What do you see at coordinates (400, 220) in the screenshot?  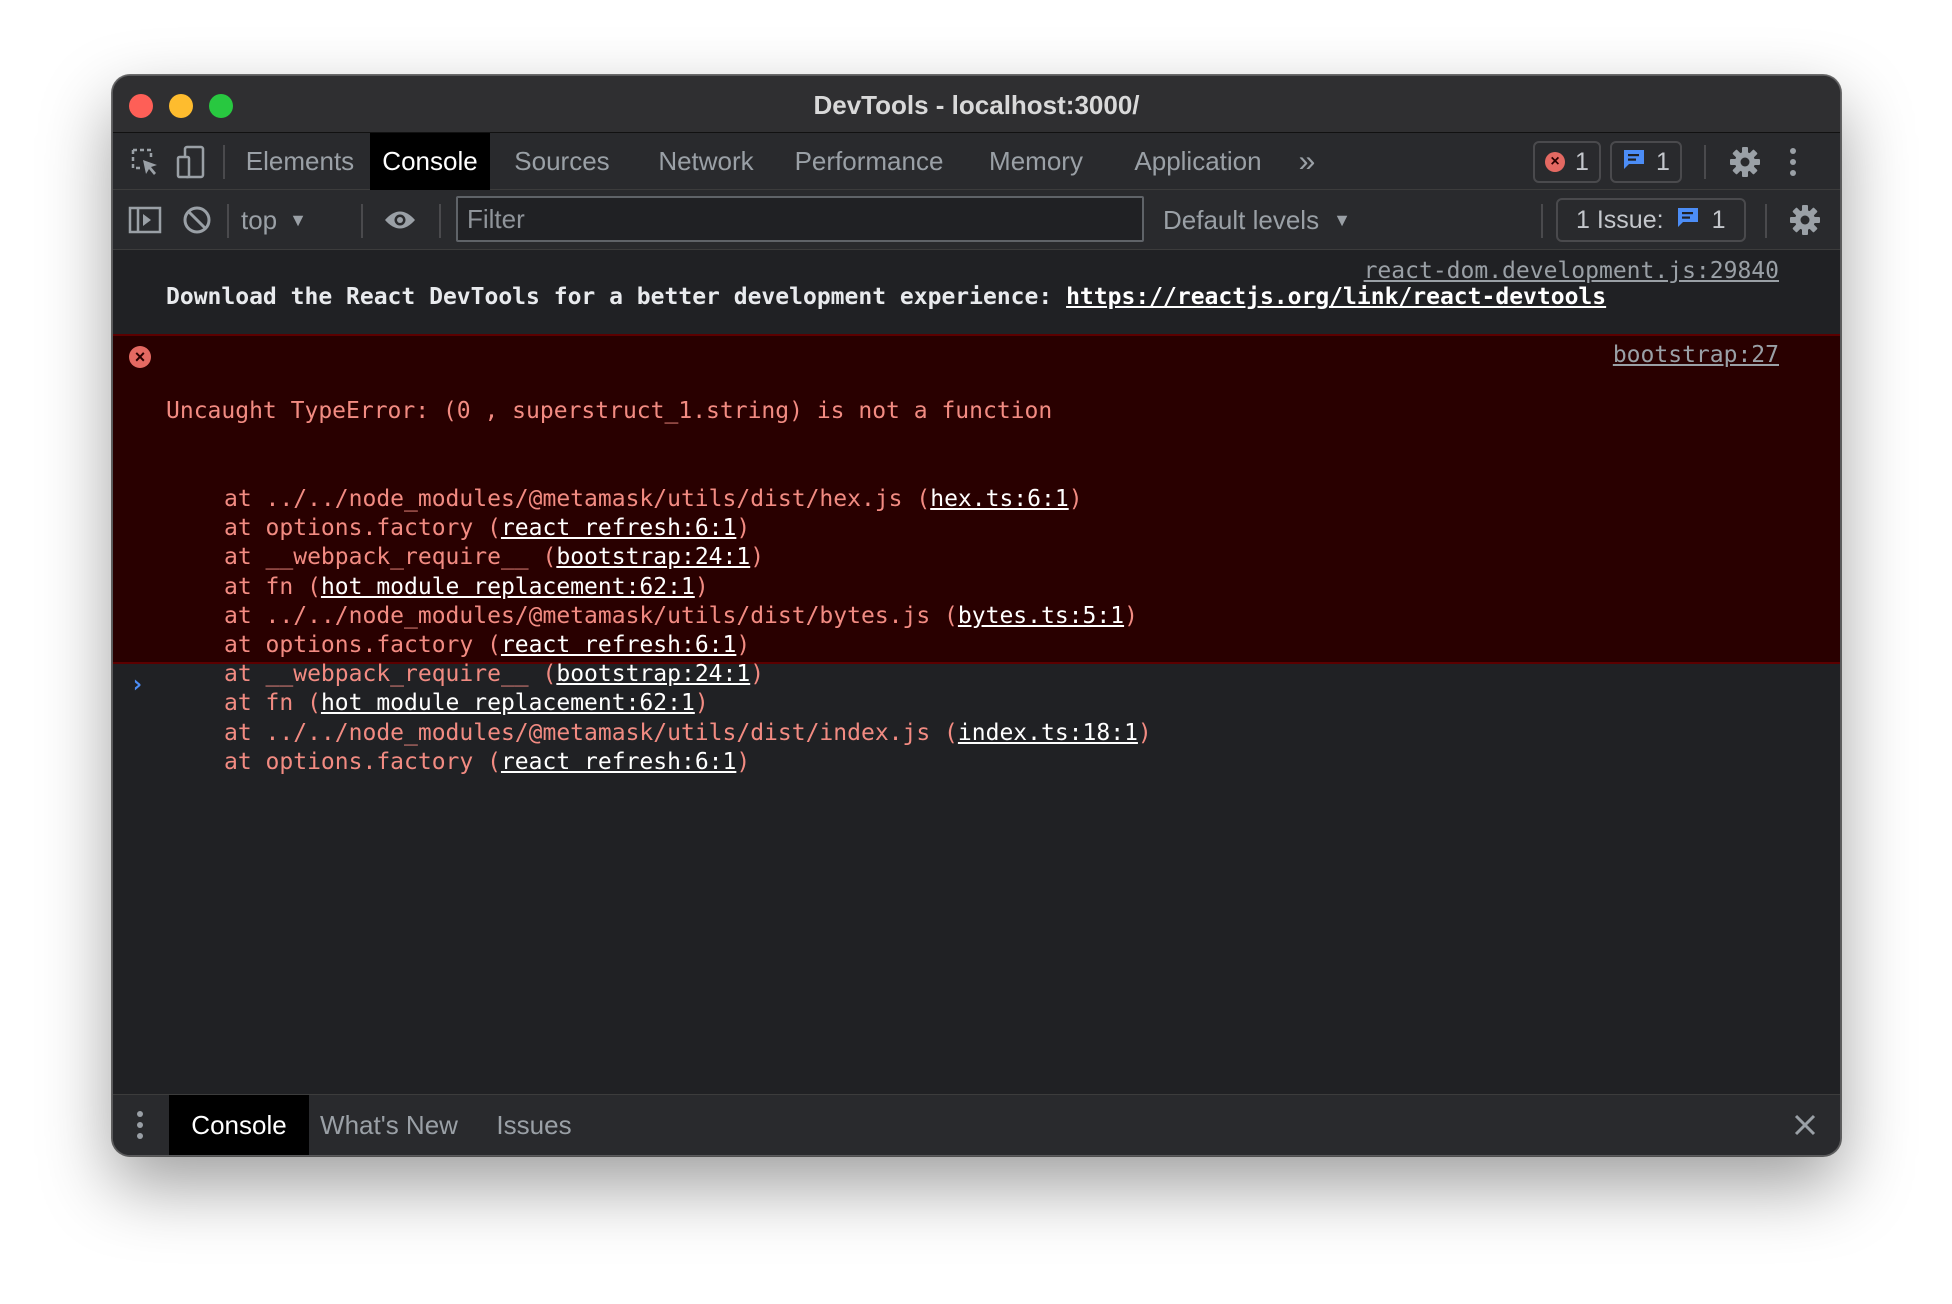 I see `eye-icon` at bounding box center [400, 220].